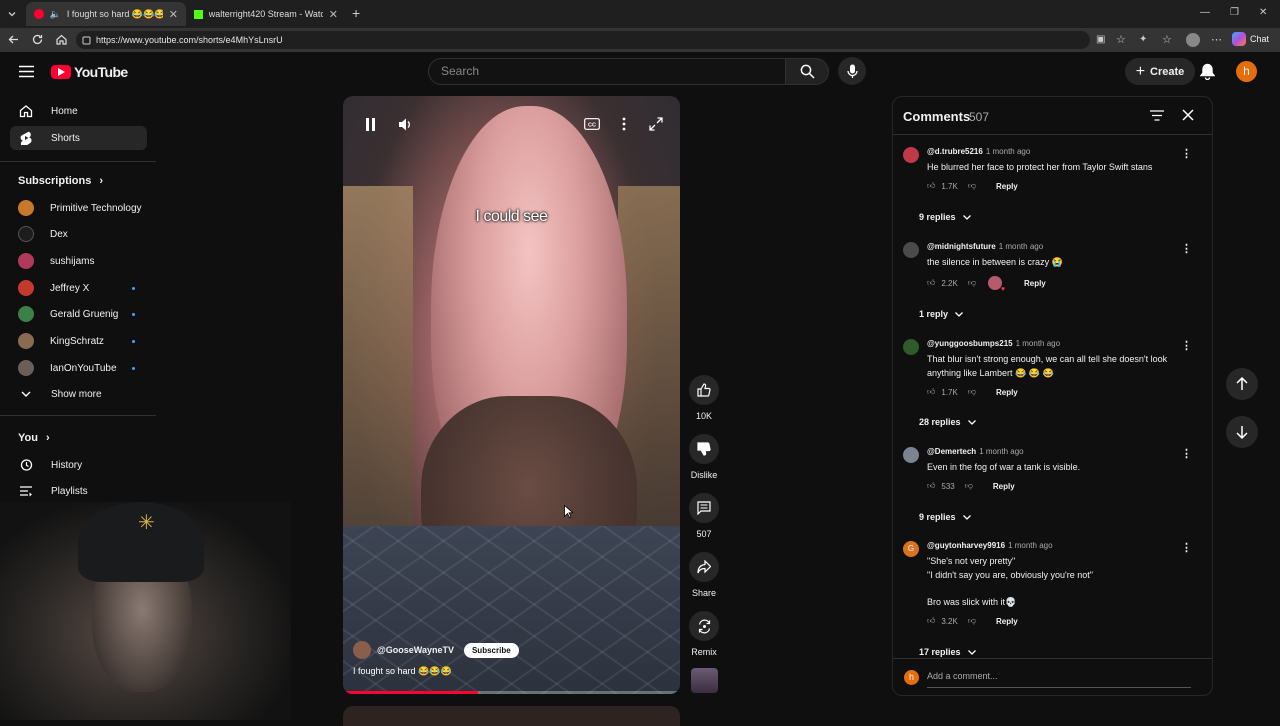  Describe the element at coordinates (955, 151) in the screenshot. I see `comment-username: @d.trubre5216` at that location.